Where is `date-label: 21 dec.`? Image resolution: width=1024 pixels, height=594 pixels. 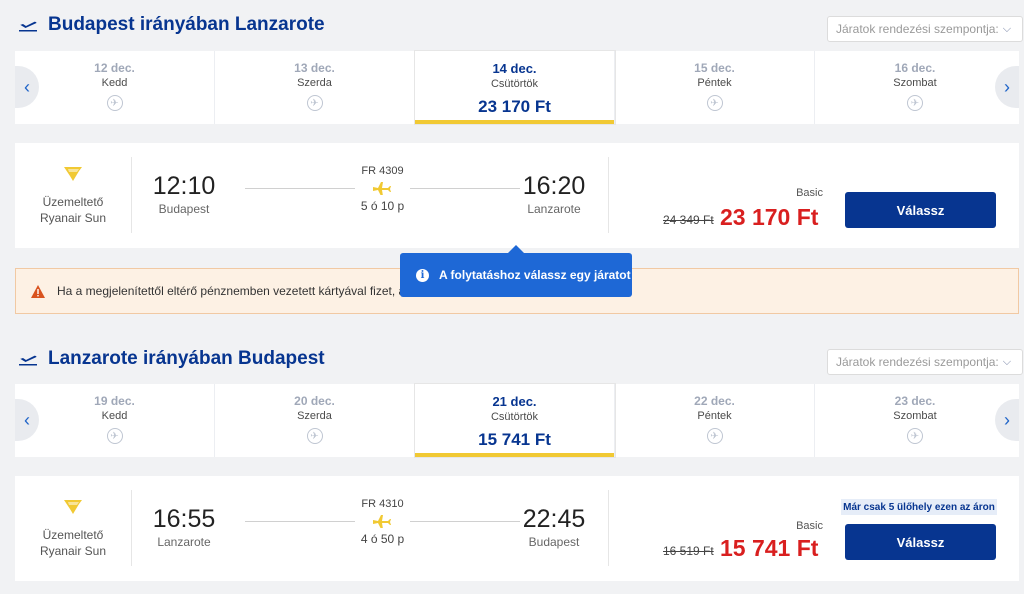 date-label: 21 dec. is located at coordinates (514, 401).